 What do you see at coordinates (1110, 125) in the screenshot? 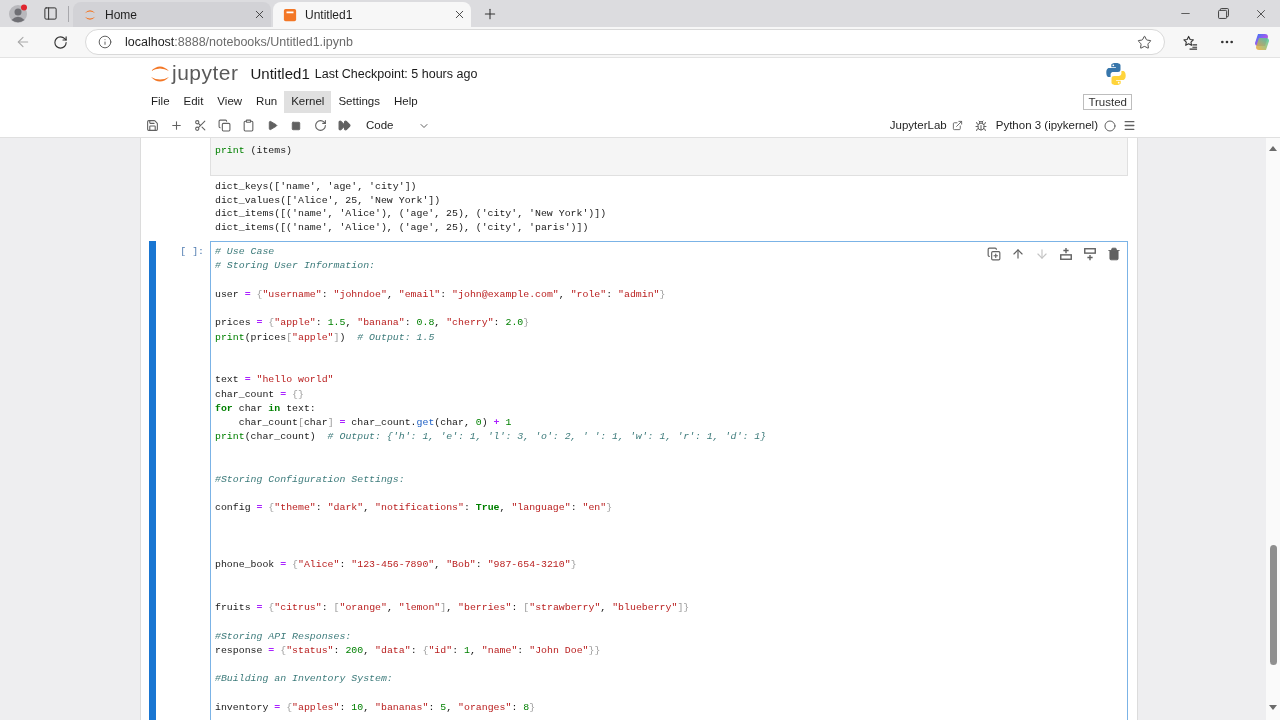
I see `kernel-status-icon` at bounding box center [1110, 125].